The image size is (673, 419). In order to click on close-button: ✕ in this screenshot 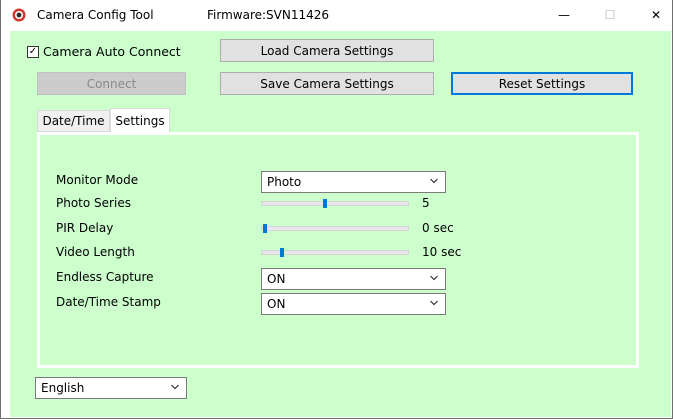, I will do `click(653, 15)`.